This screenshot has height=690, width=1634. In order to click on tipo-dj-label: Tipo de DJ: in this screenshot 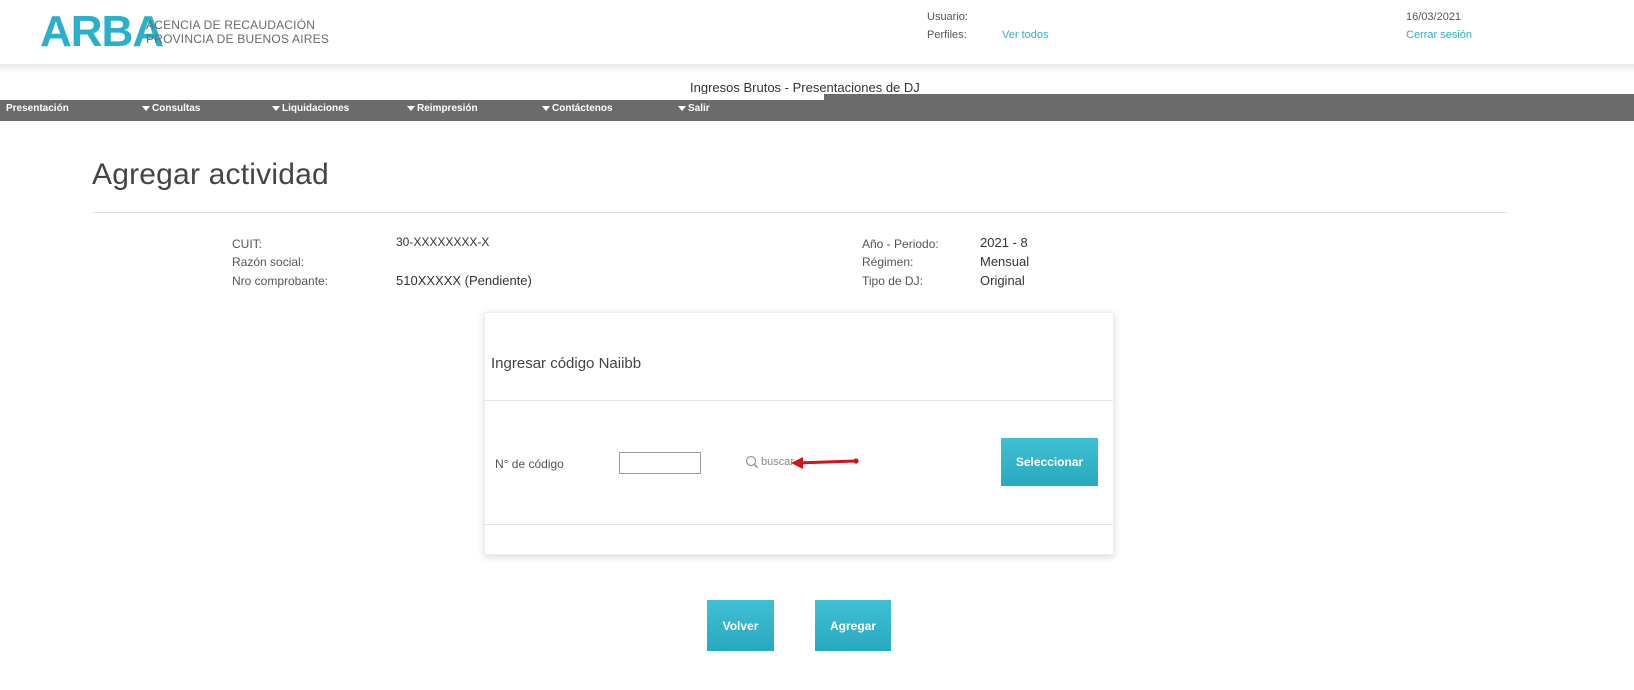, I will do `click(892, 281)`.